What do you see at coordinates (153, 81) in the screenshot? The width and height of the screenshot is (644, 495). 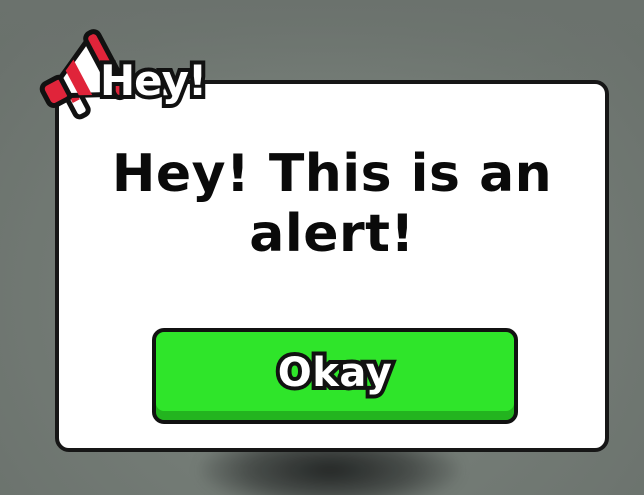 I see `dialog-title: Hey!` at bounding box center [153, 81].